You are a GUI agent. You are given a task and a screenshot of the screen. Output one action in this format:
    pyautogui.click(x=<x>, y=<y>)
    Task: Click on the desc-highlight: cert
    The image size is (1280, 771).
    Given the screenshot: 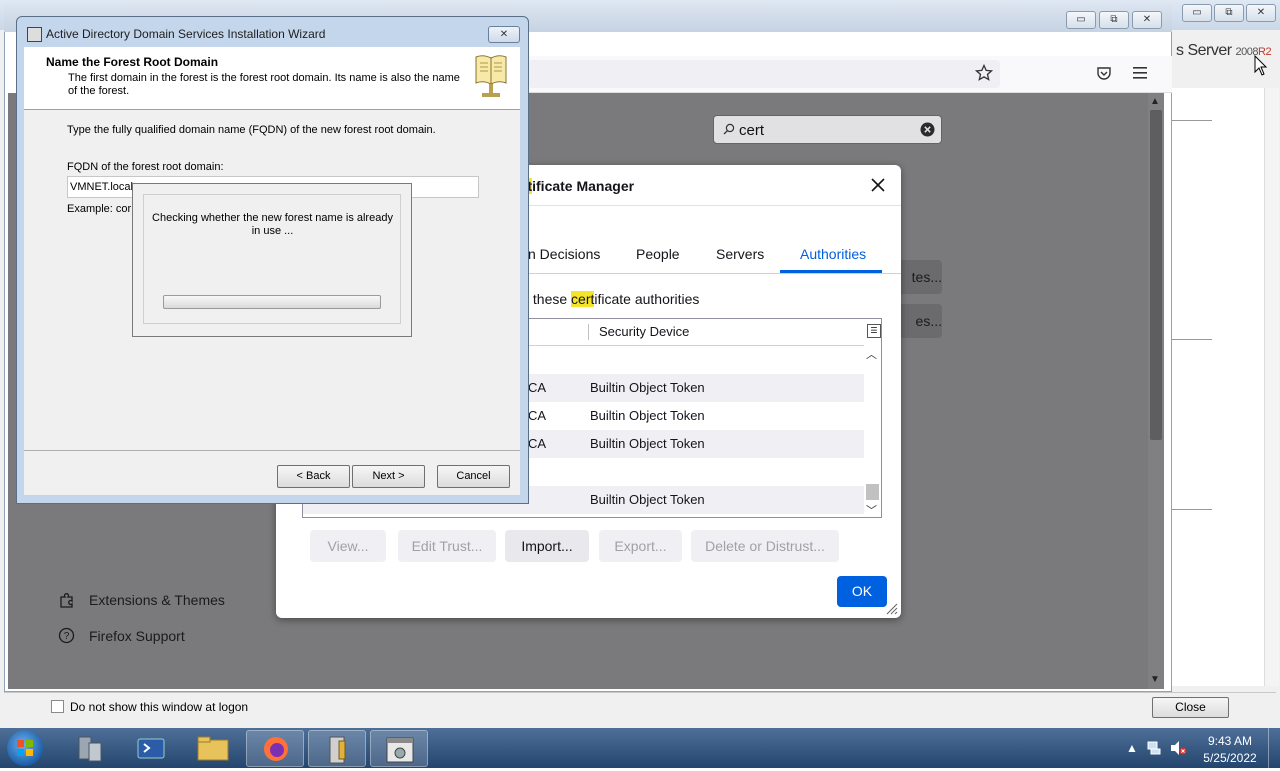 What is the action you would take?
    pyautogui.click(x=583, y=299)
    